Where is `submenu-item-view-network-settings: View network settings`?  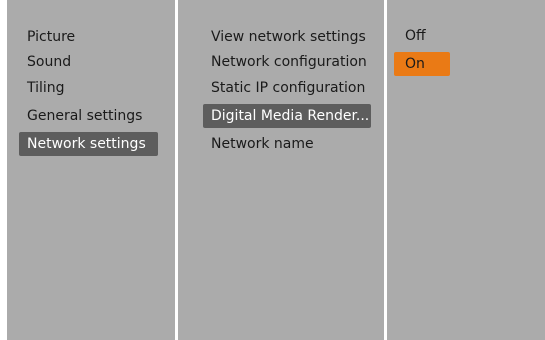 submenu-item-view-network-settings: View network settings is located at coordinates (287, 37).